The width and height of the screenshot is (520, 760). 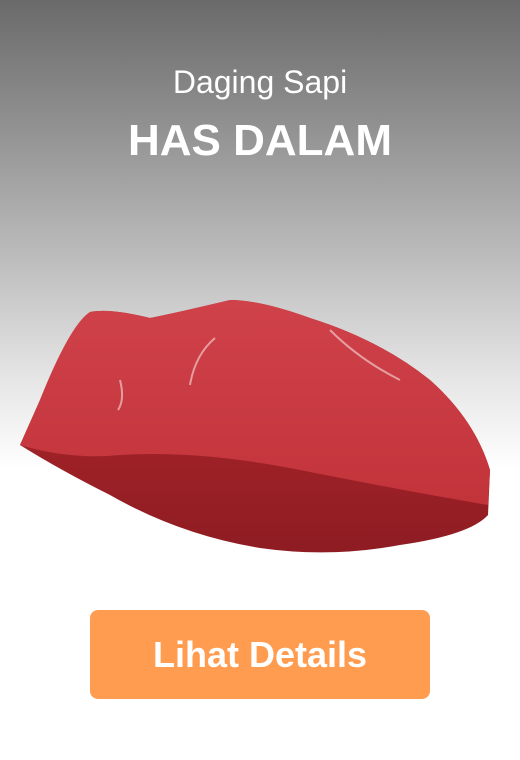 What do you see at coordinates (260, 140) in the screenshot?
I see `product-name: HAS DALAM` at bounding box center [260, 140].